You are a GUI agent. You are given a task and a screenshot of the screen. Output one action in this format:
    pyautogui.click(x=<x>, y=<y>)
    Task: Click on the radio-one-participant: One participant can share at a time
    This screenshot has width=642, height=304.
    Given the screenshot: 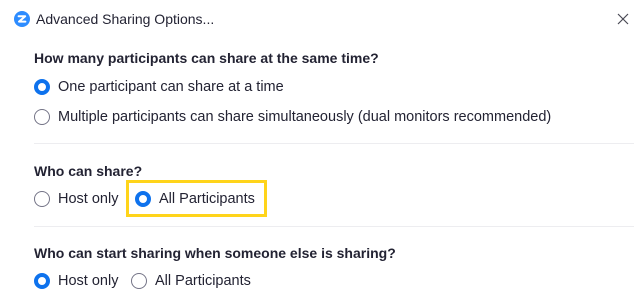 What is the action you would take?
    pyautogui.click(x=159, y=87)
    